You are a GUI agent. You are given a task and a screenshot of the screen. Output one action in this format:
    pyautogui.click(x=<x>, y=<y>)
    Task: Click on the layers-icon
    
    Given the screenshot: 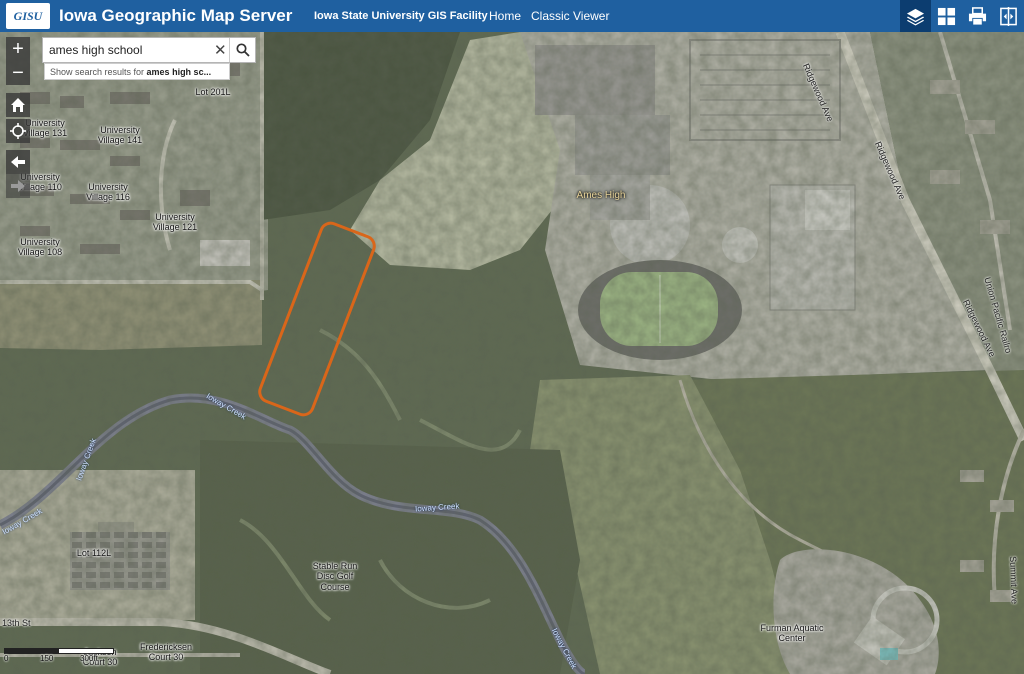 What is the action you would take?
    pyautogui.click(x=915, y=17)
    